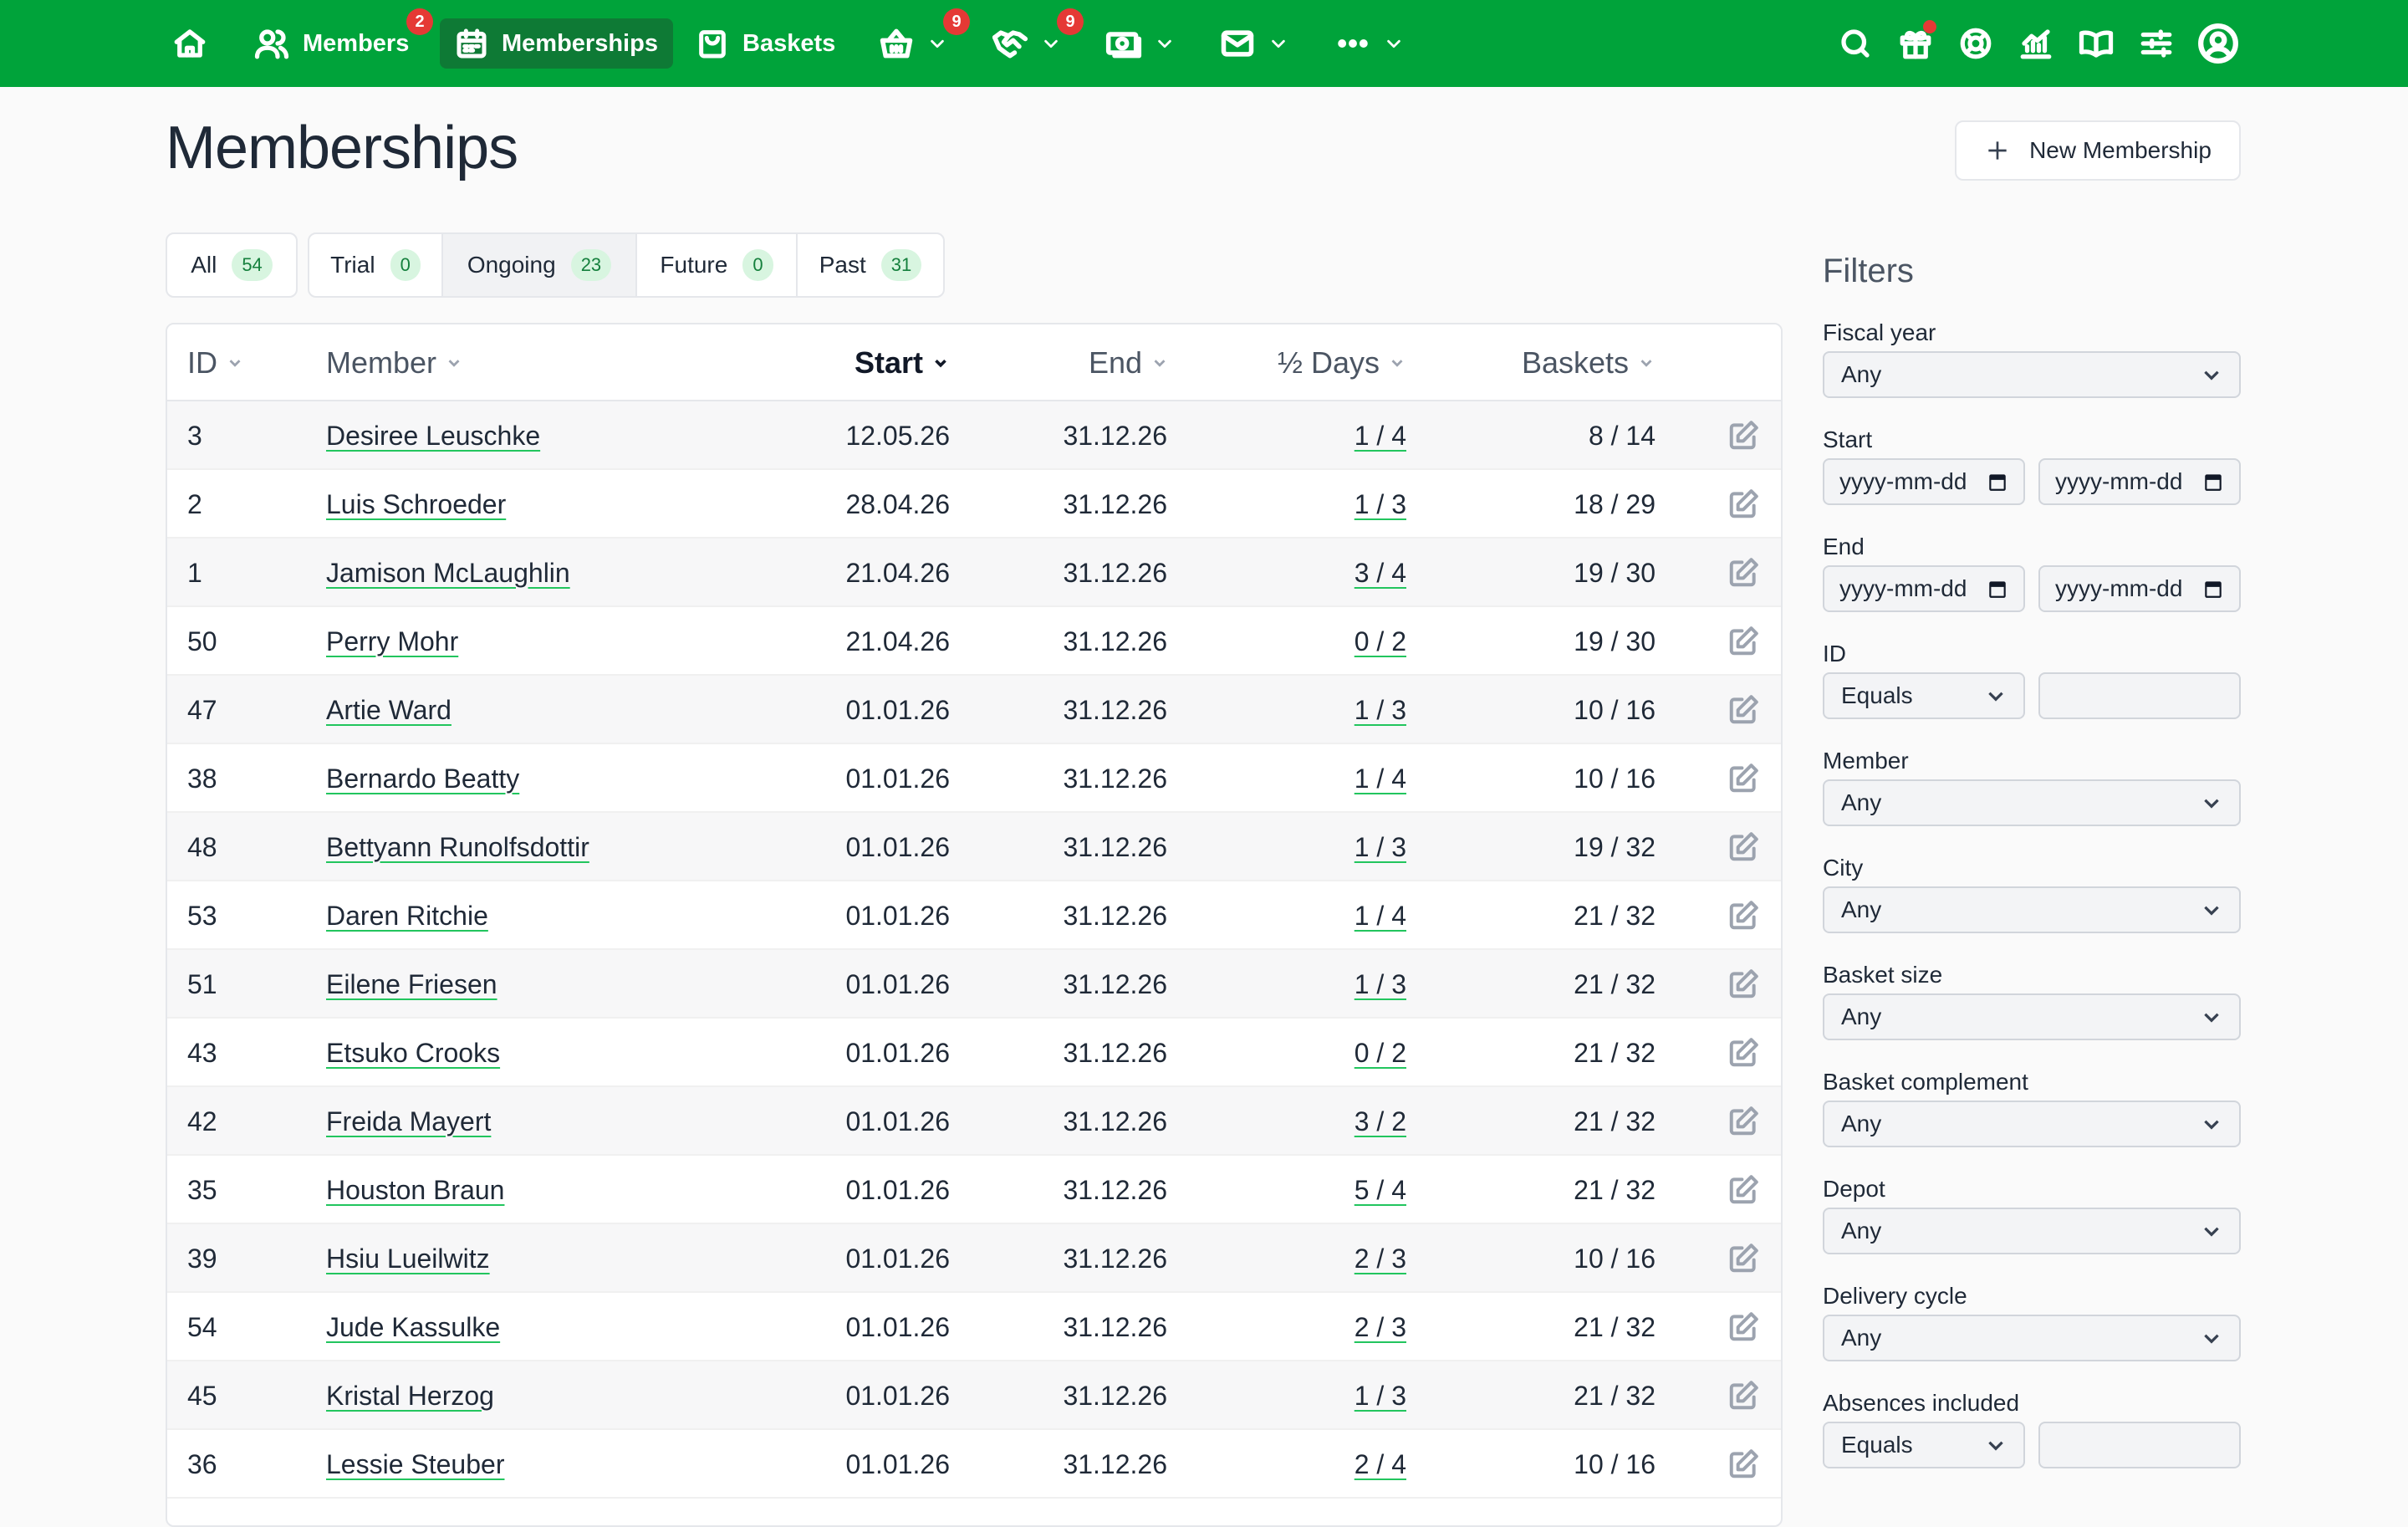  Describe the element at coordinates (1924, 696) in the screenshot. I see `id-operator-select: Equals` at that location.